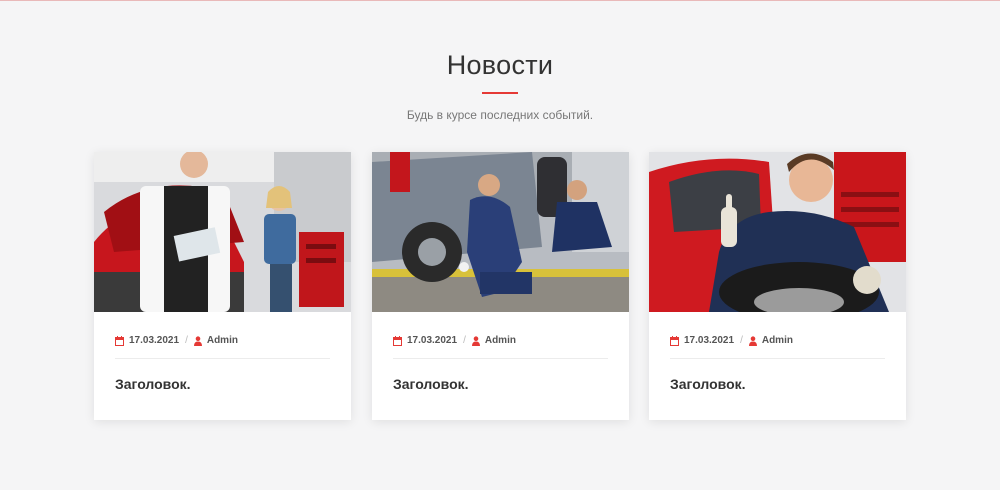 This screenshot has height=490, width=1000. Describe the element at coordinates (777, 232) in the screenshot. I see `news-image-mechanic-tire` at that location.